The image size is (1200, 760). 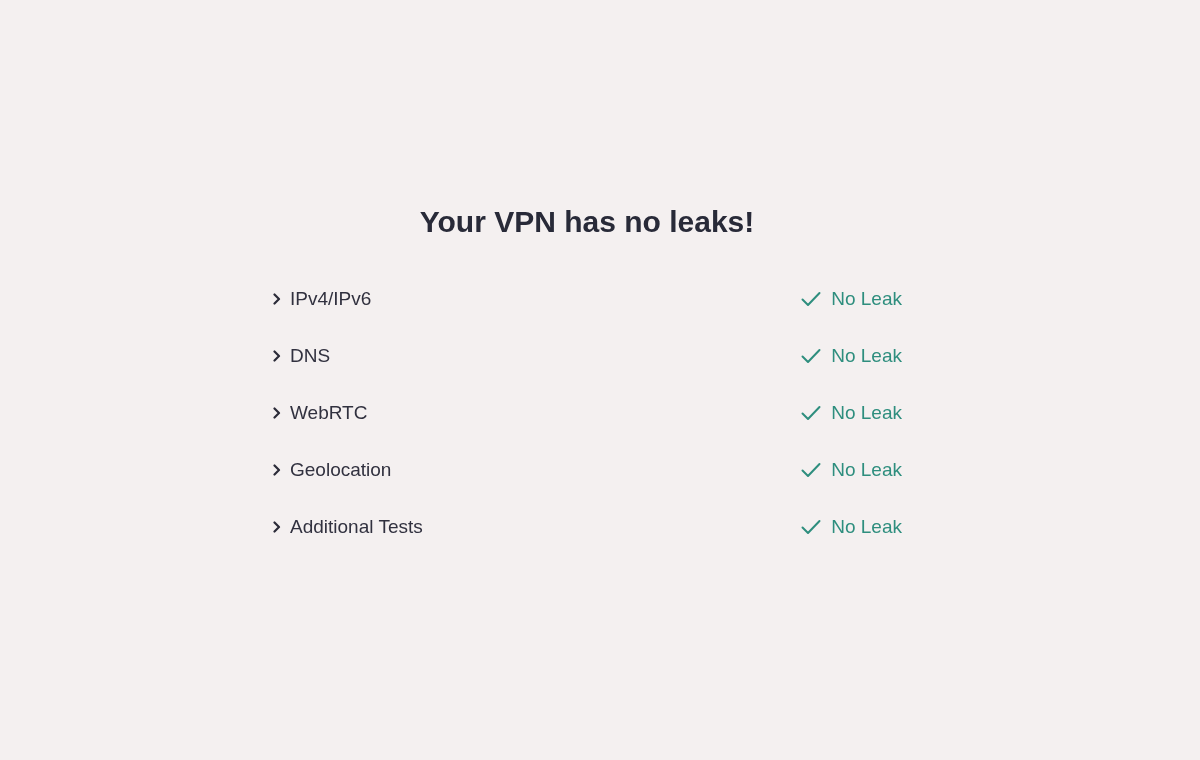 I want to click on test-name: DNS, so click(x=310, y=355).